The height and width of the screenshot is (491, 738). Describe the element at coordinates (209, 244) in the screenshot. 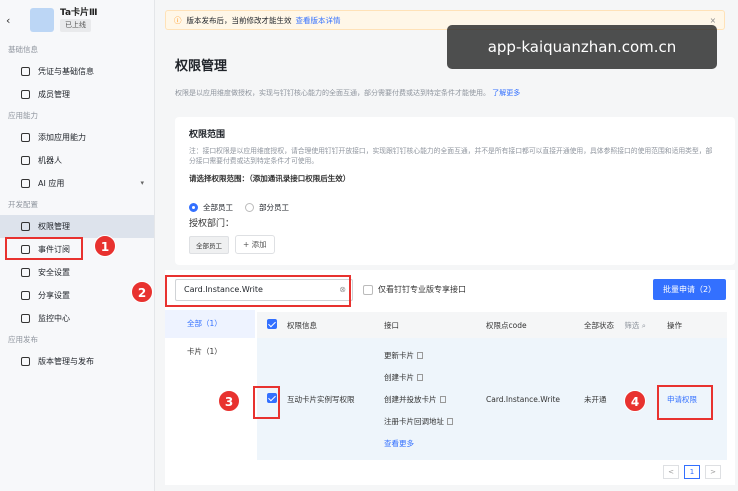

I see `dept-tag: 全部员工` at that location.